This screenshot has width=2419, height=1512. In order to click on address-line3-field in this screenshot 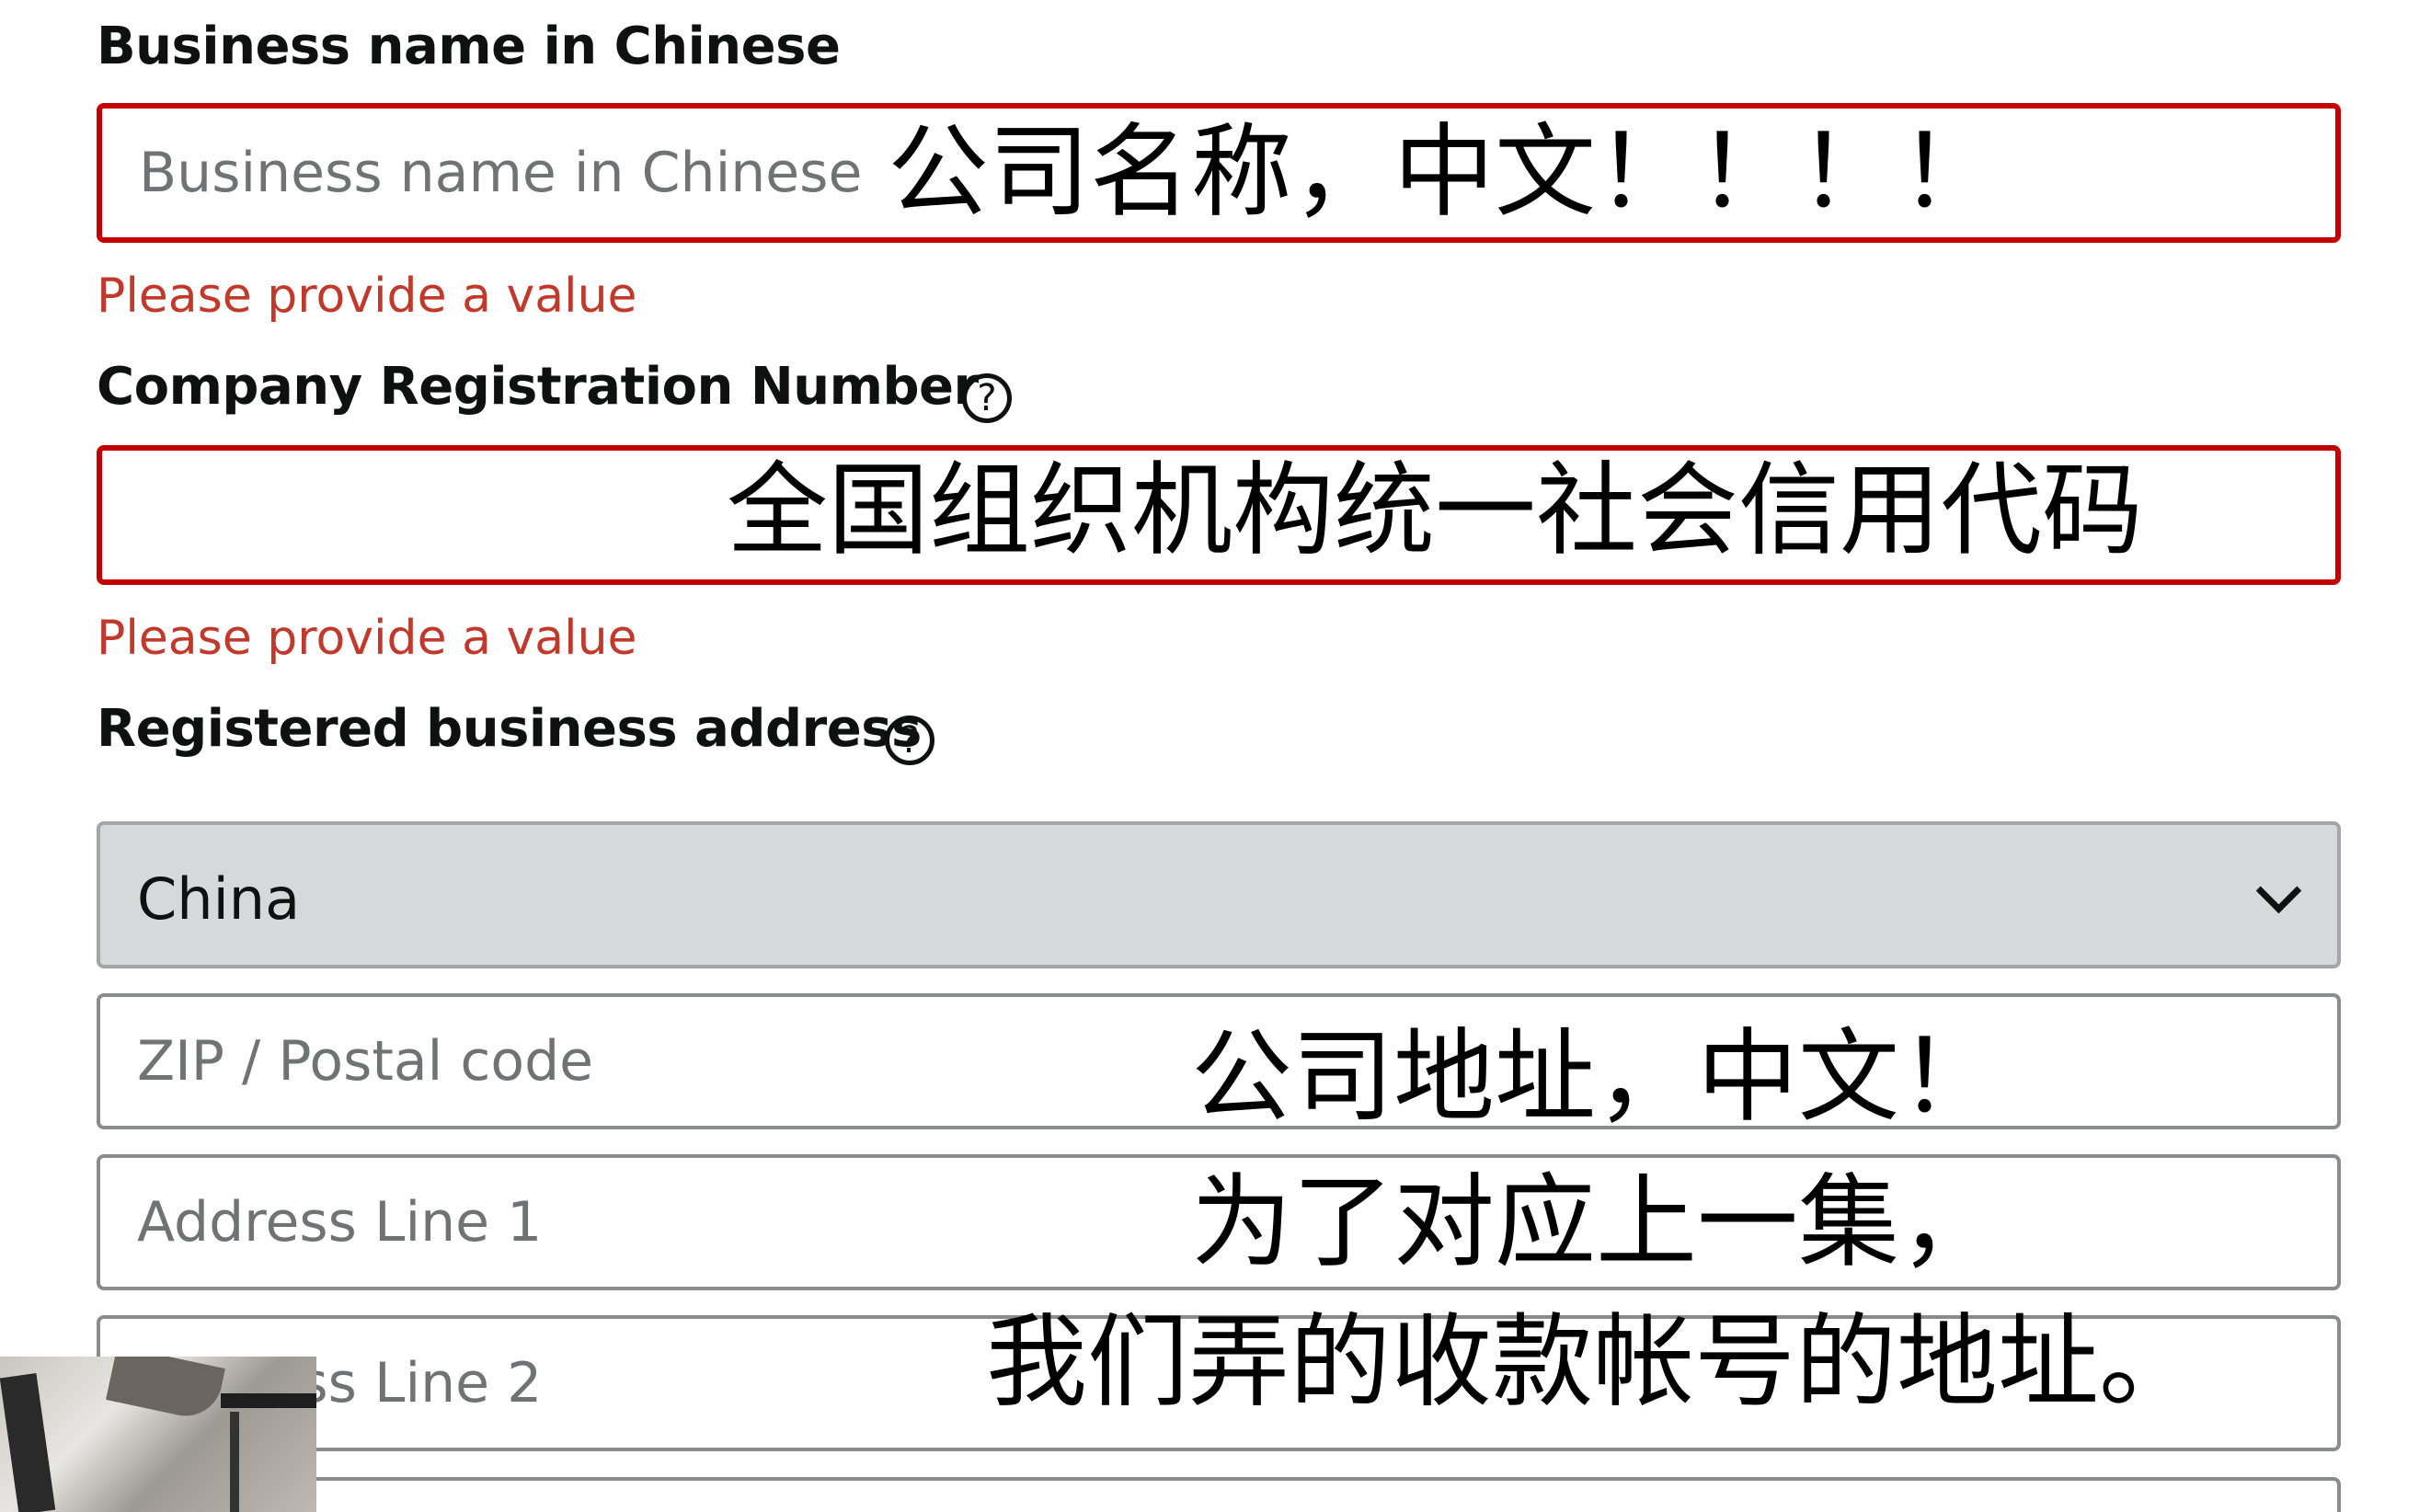, I will do `click(1219, 1494)`.